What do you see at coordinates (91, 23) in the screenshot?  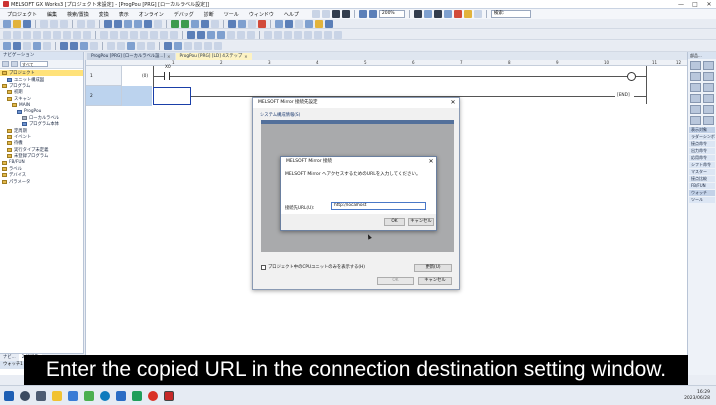 I see `redo-icon` at bounding box center [91, 23].